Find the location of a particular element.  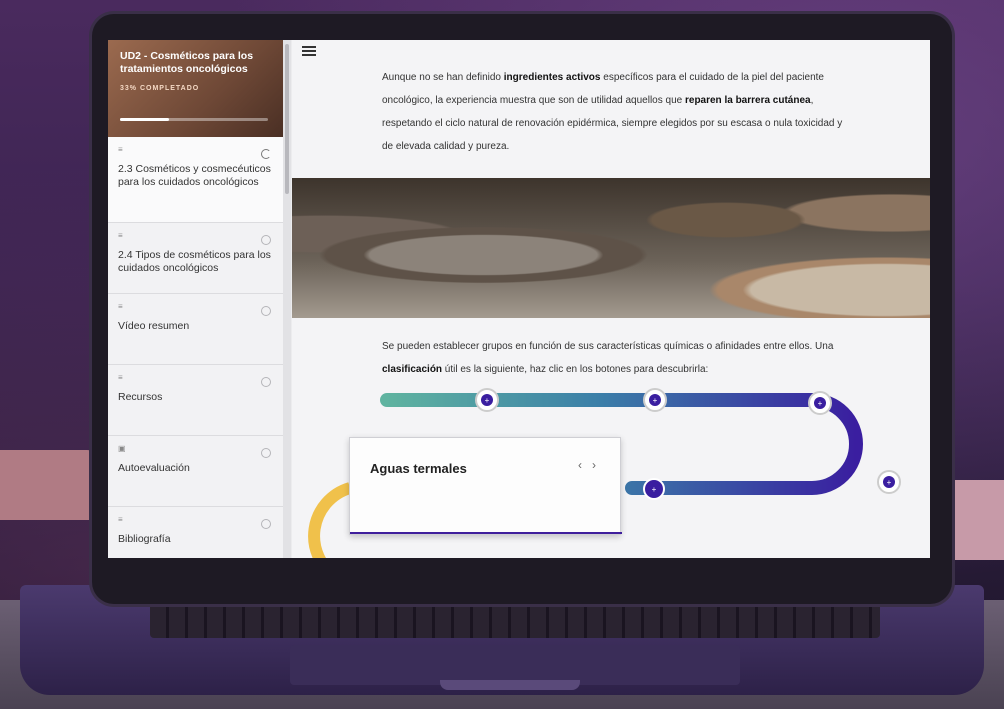

timeline-button-3: + is located at coordinates (820, 403).